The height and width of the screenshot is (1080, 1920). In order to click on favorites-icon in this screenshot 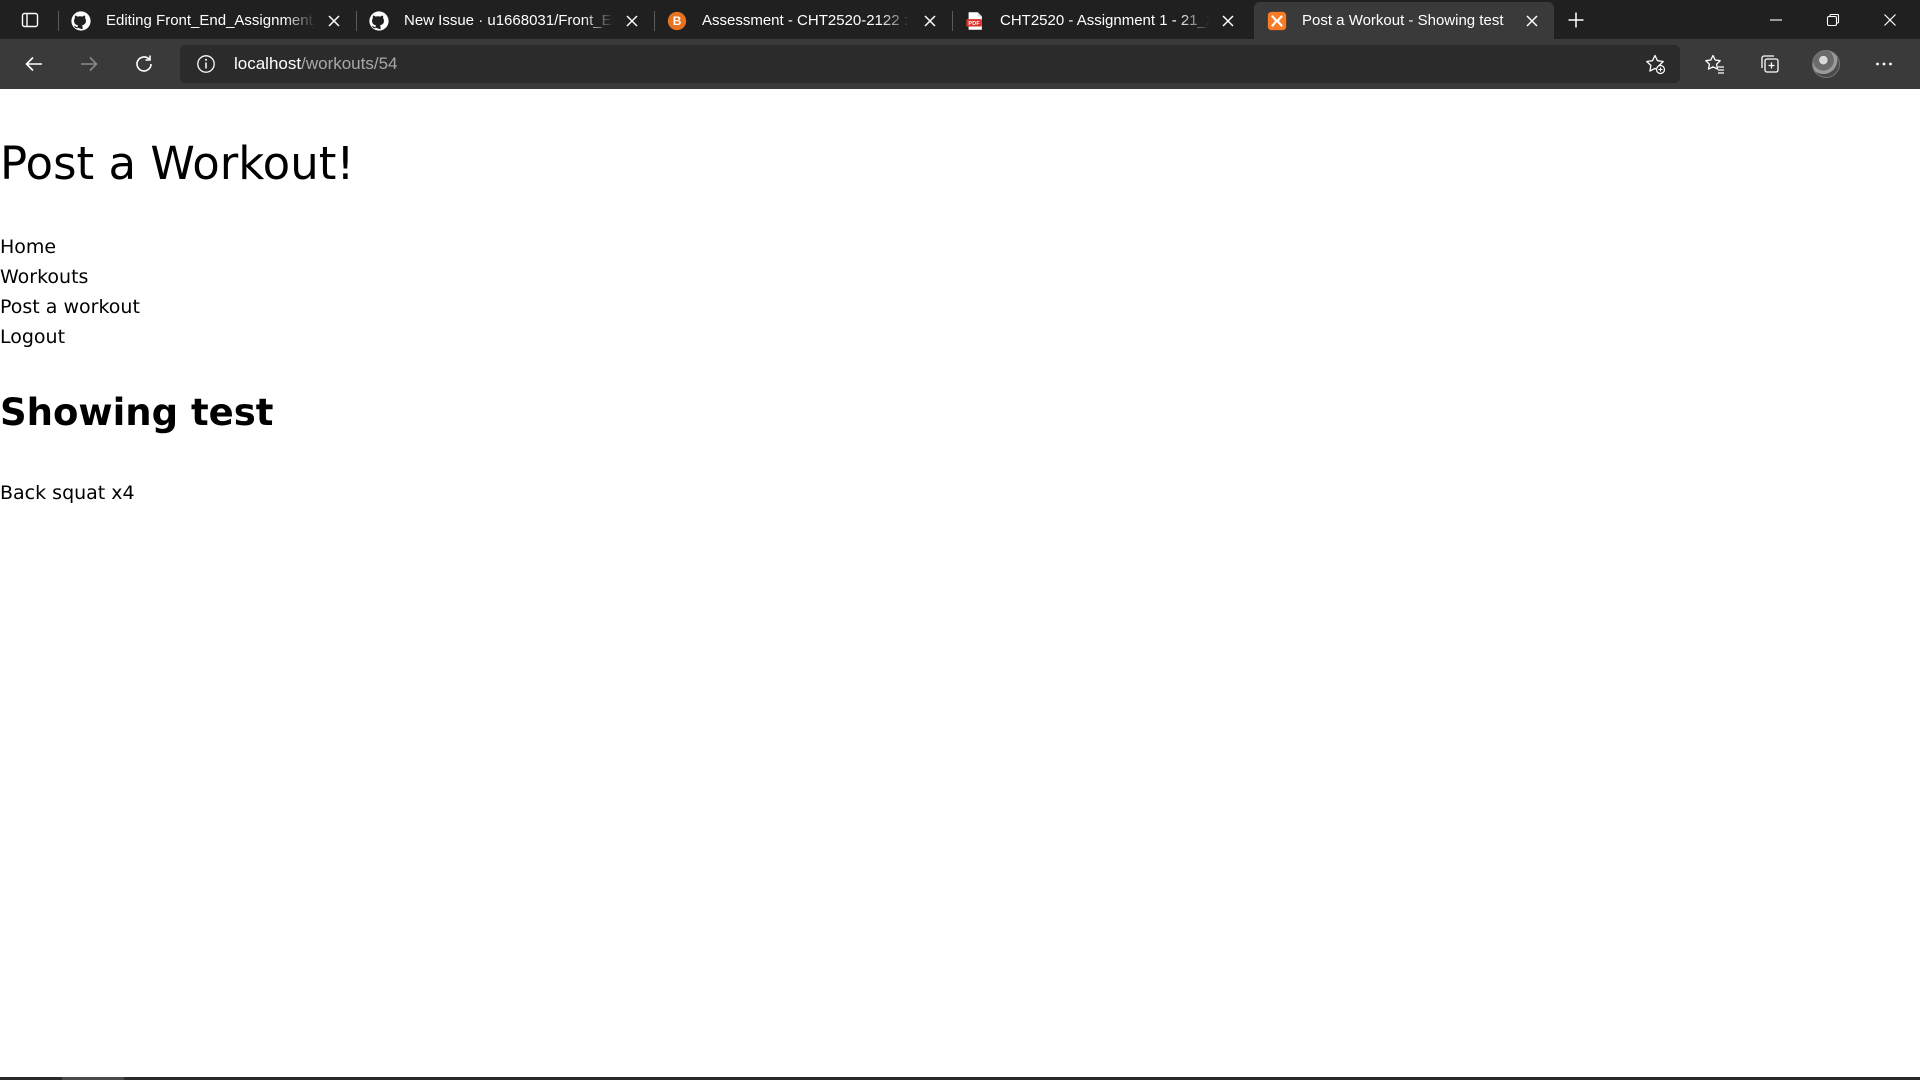, I will do `click(1714, 64)`.